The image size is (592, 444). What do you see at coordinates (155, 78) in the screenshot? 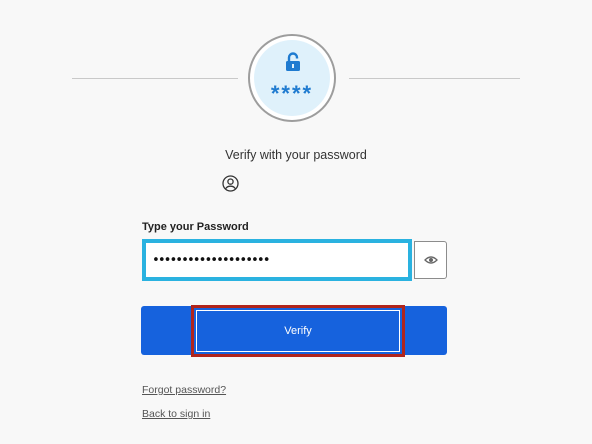
I see `header-divider-left` at bounding box center [155, 78].